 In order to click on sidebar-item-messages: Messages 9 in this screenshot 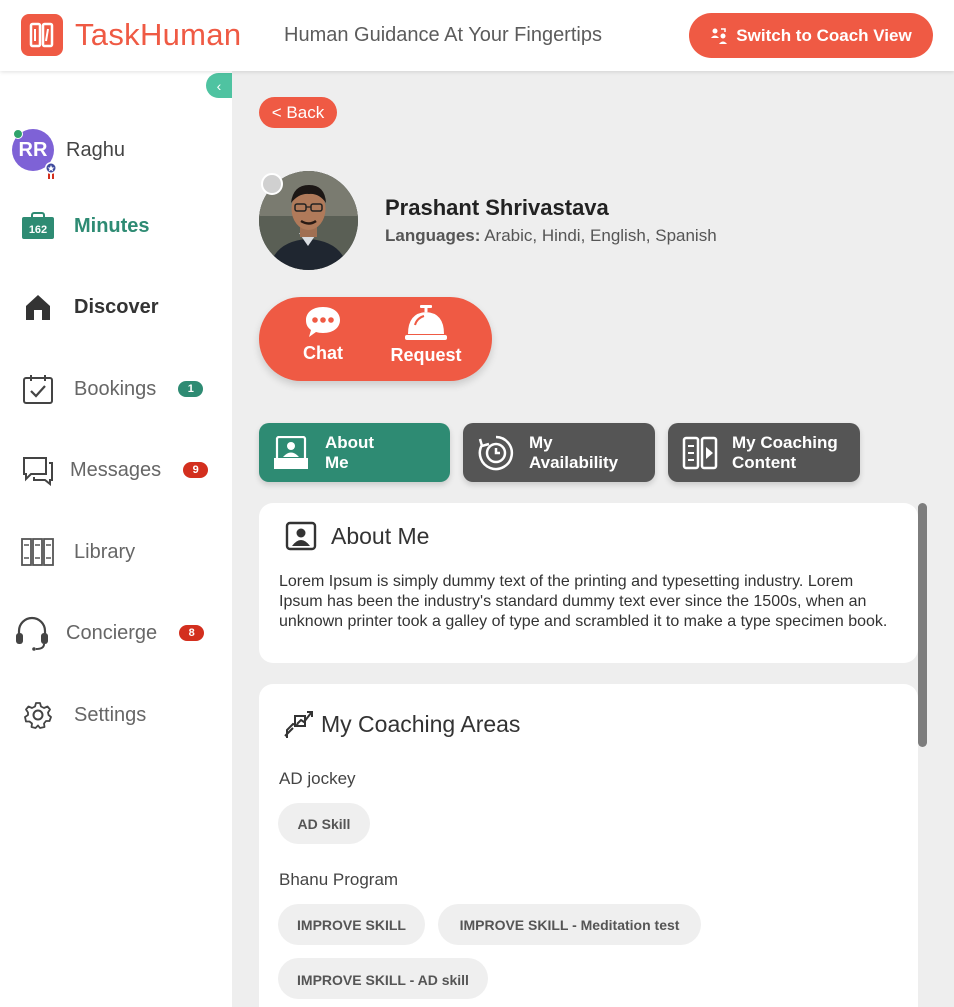, I will do `click(114, 470)`.